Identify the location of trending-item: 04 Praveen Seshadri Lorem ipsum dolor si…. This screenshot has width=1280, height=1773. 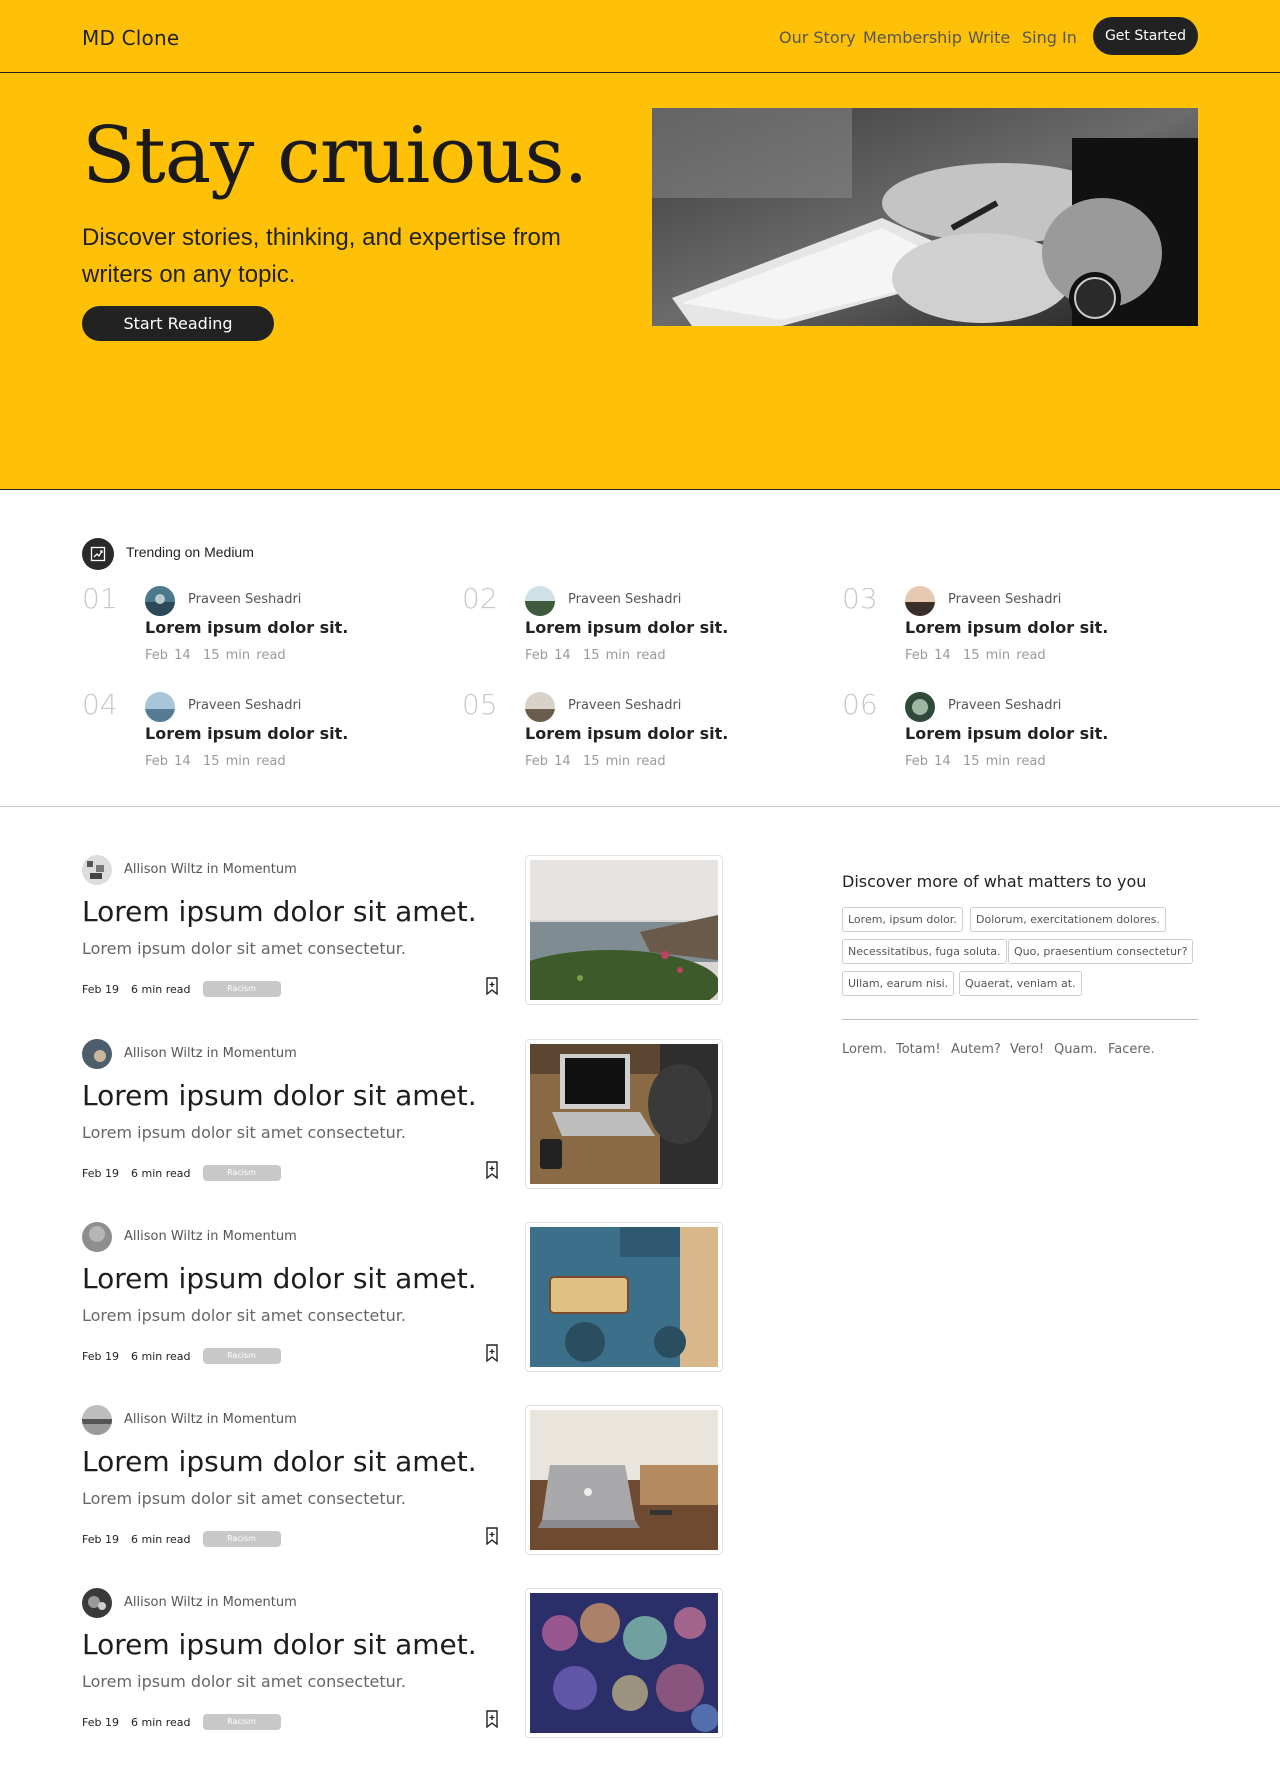
(262, 733).